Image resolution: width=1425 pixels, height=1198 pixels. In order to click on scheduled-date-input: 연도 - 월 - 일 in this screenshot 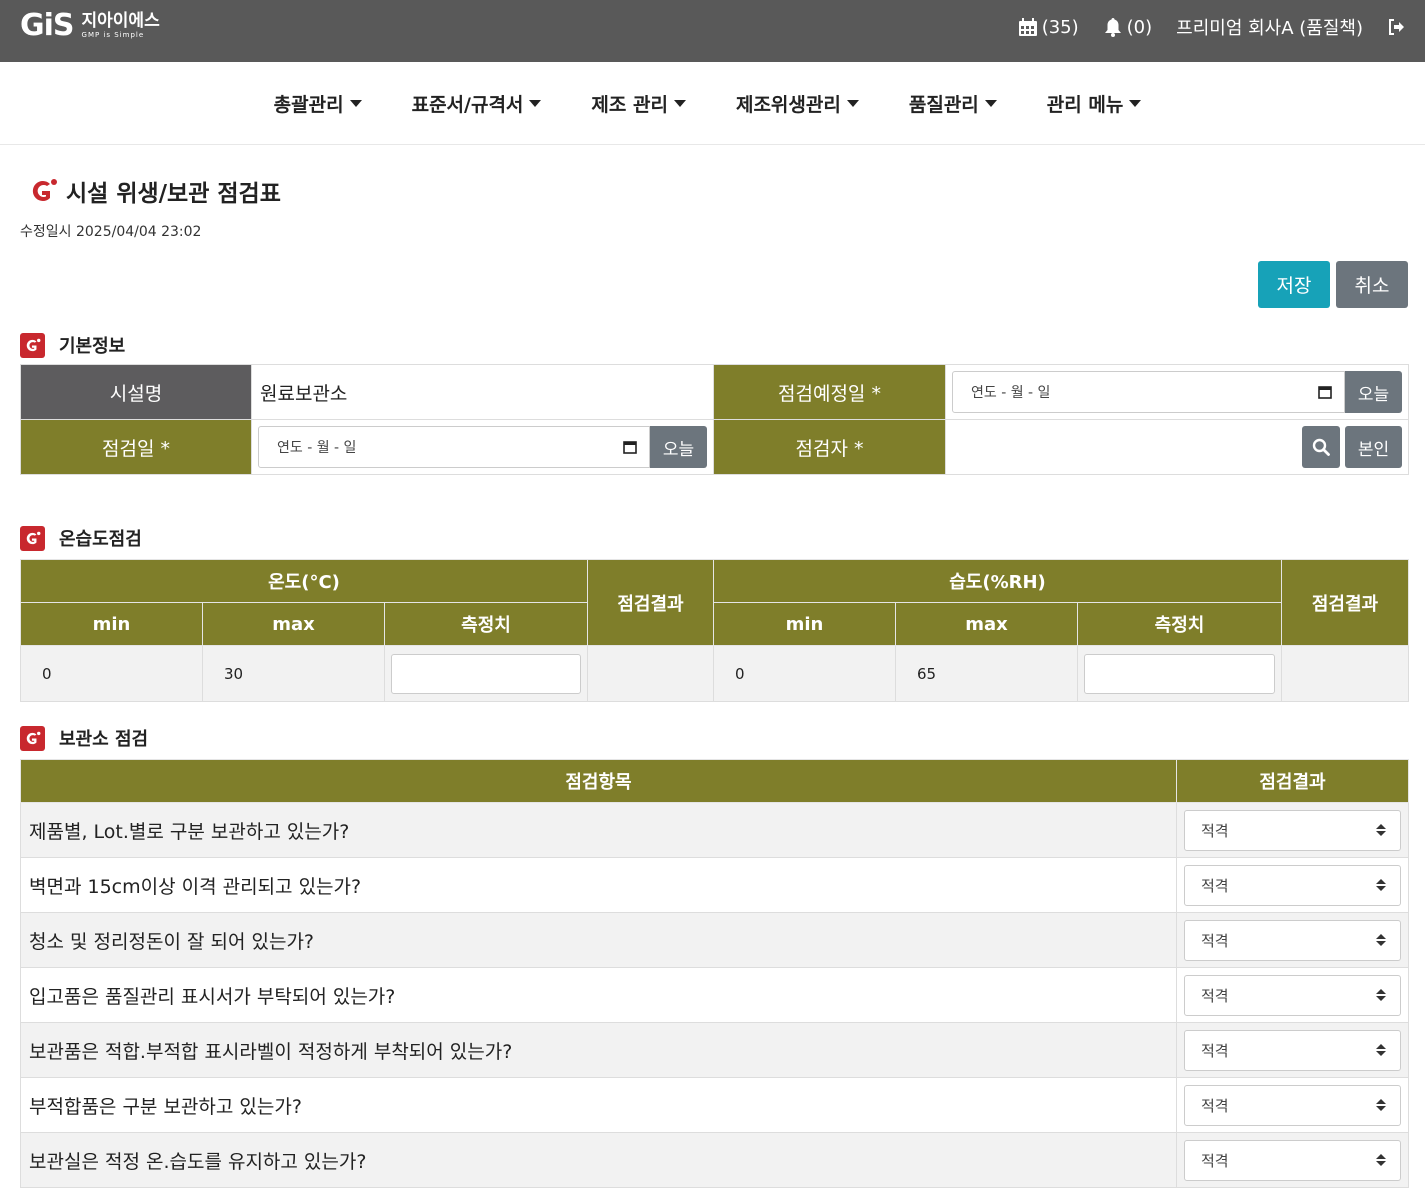, I will do `click(1148, 392)`.